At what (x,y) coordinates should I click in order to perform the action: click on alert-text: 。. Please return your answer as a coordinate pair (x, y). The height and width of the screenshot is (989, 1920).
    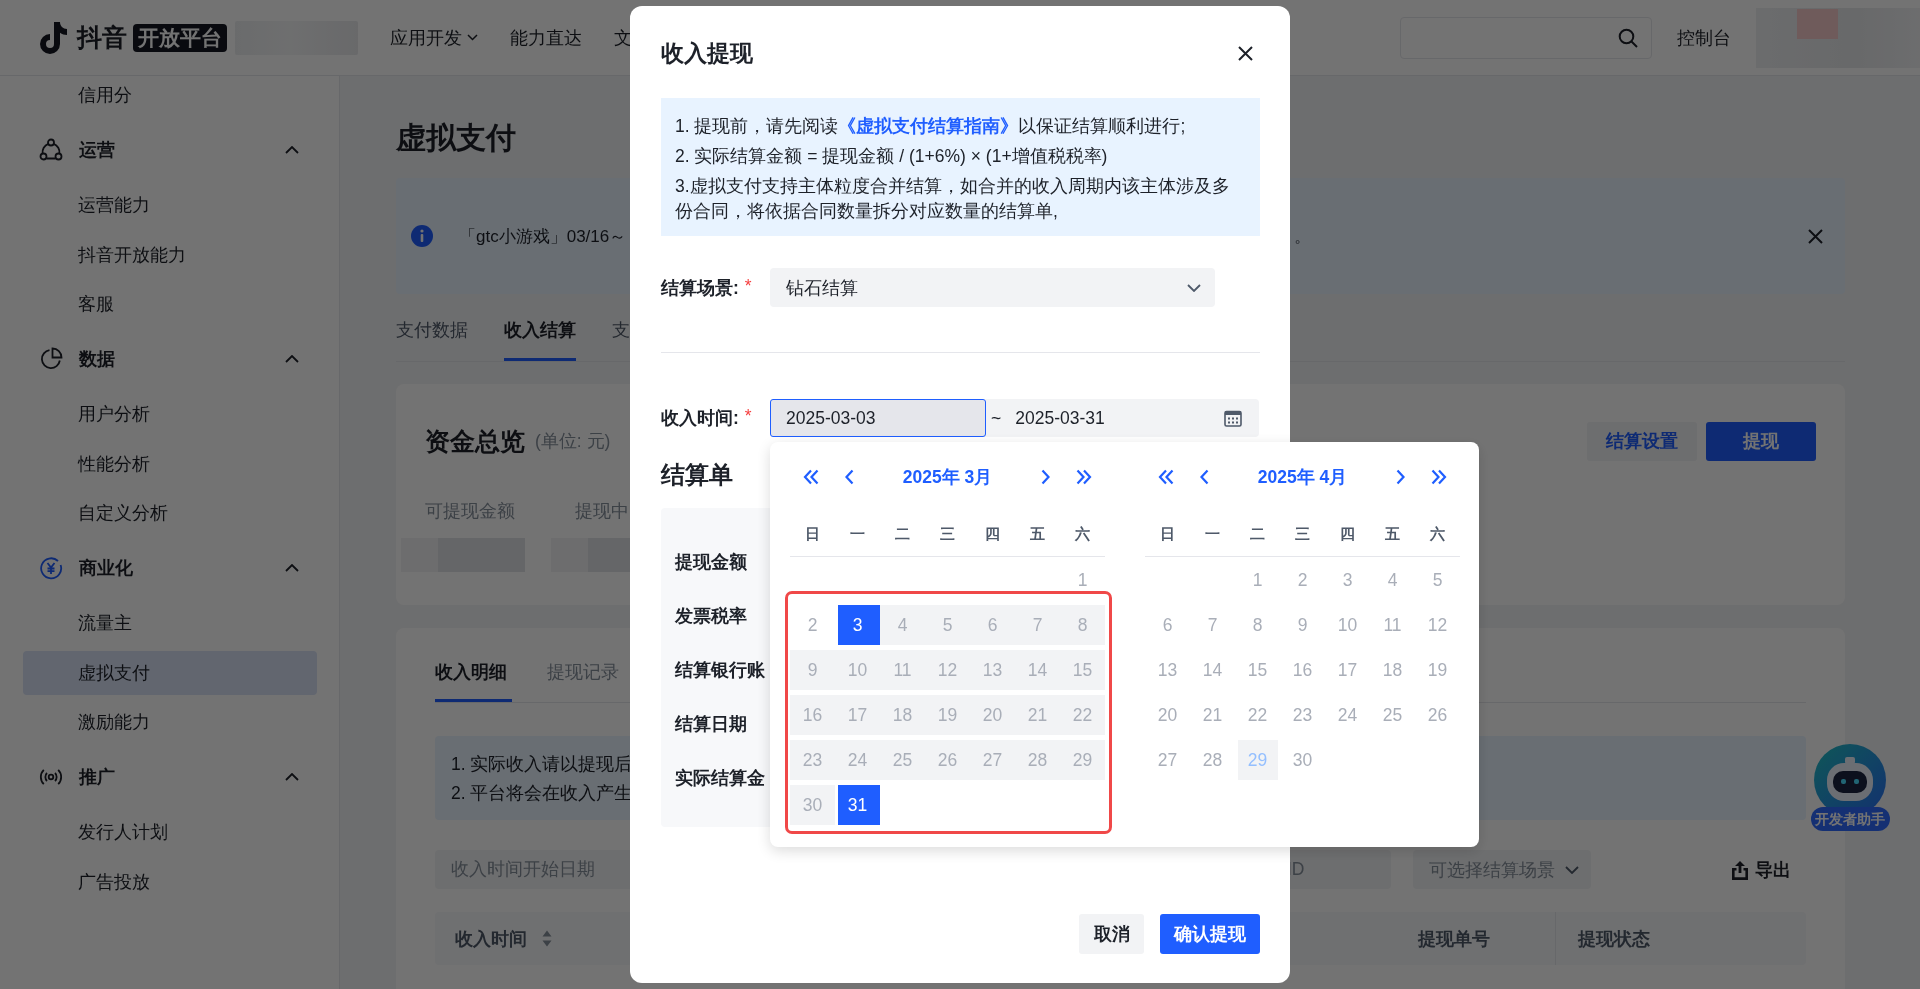
    Looking at the image, I should click on (1302, 236).